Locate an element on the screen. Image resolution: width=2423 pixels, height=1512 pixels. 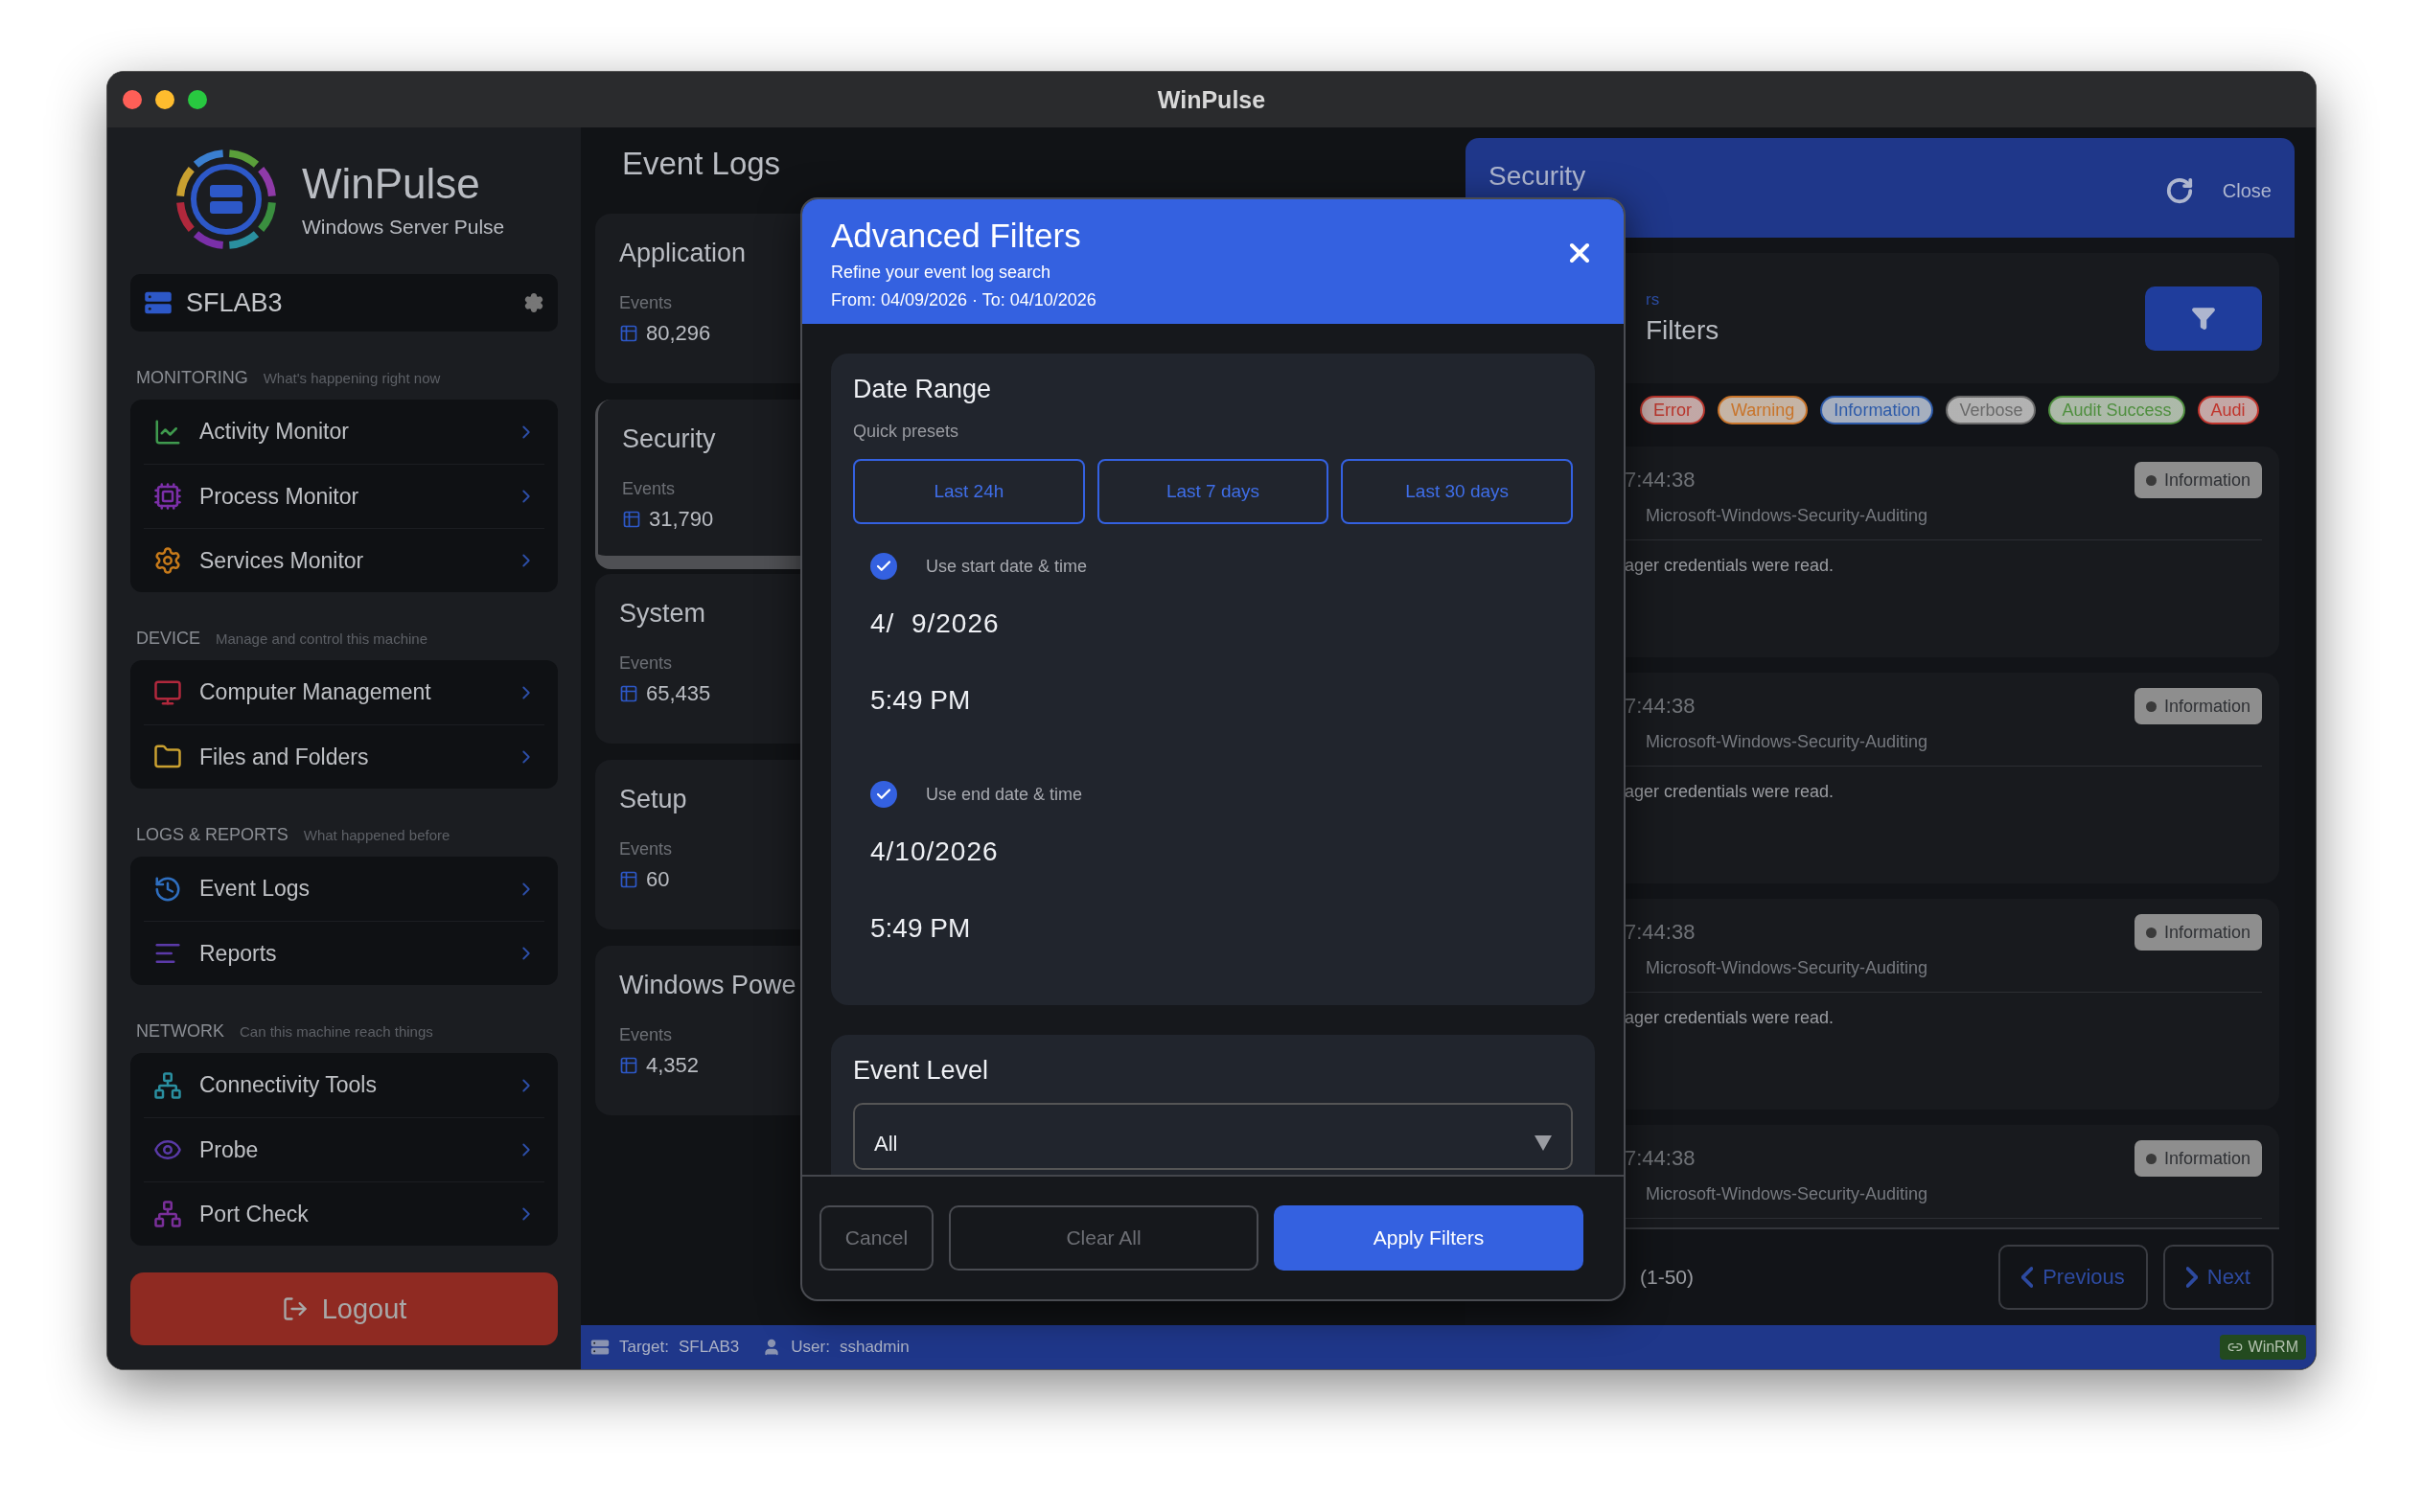
dialog-subtitle: Refine your event log search is located at coordinates (941, 273).